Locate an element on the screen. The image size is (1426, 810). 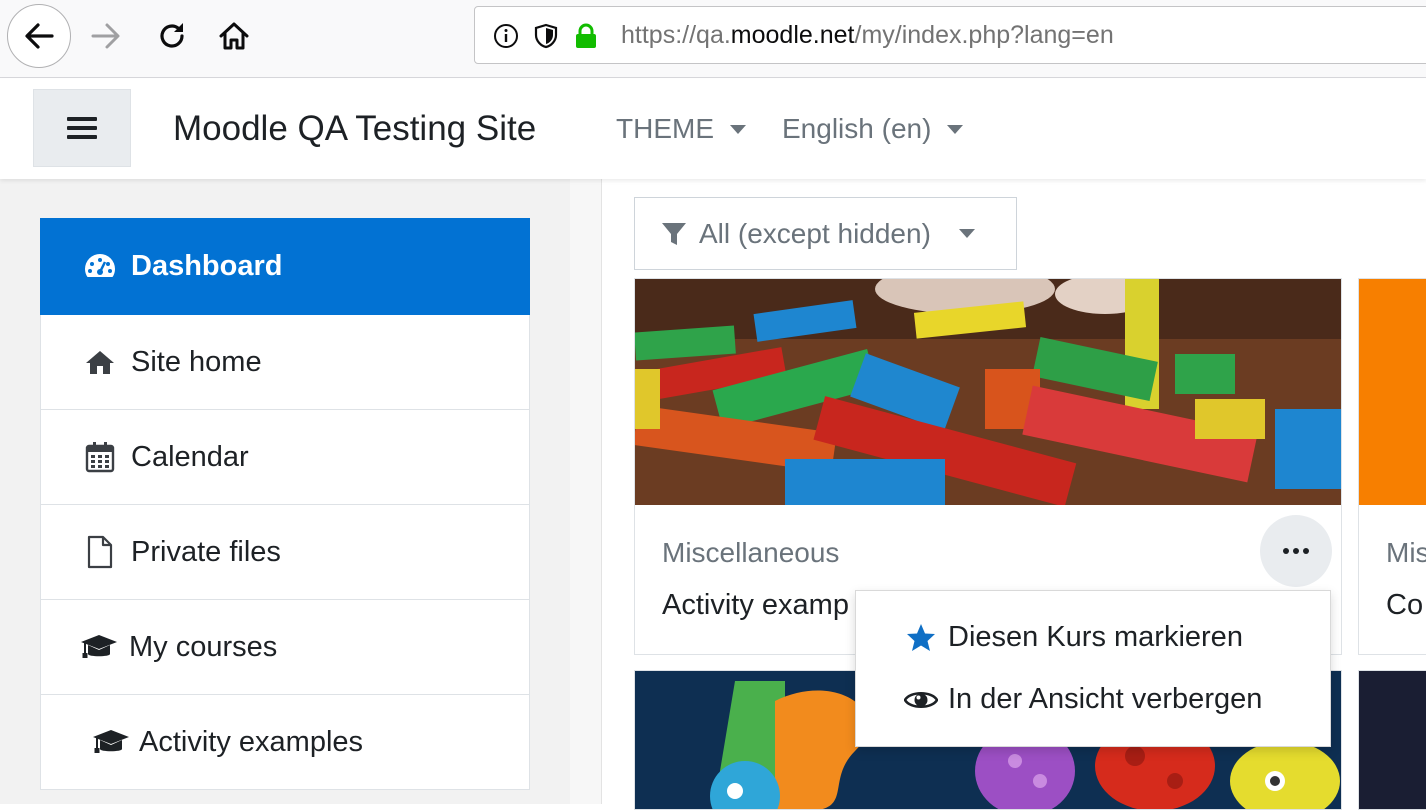
nav-item-label: Calendar is located at coordinates (190, 456).